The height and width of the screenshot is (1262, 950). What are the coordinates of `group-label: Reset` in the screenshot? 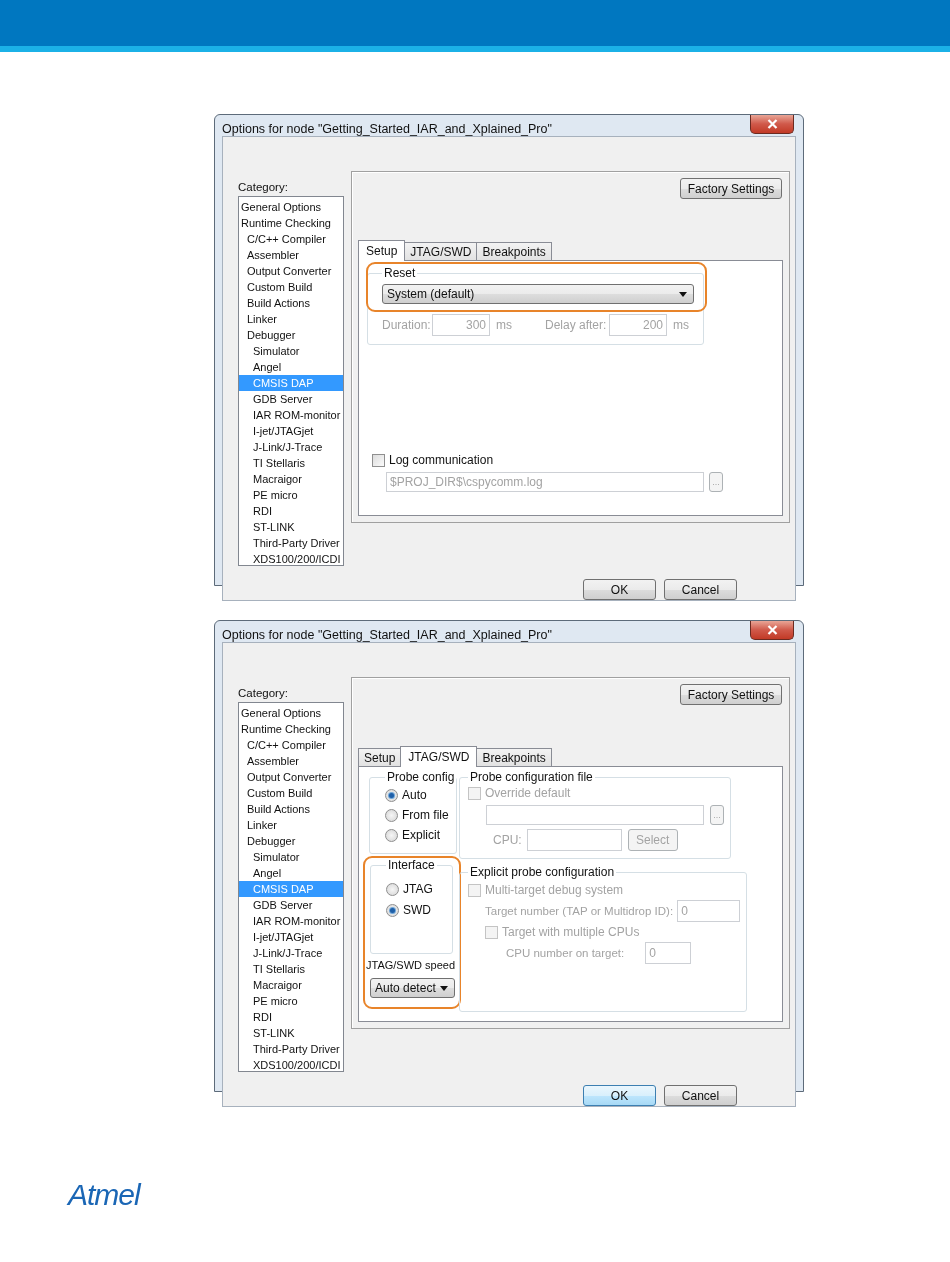 It's located at (400, 273).